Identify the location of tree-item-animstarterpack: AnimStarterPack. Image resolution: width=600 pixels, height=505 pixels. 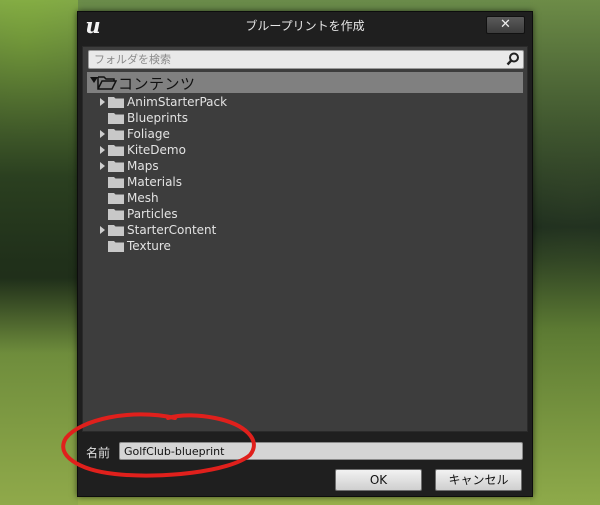
(305, 102).